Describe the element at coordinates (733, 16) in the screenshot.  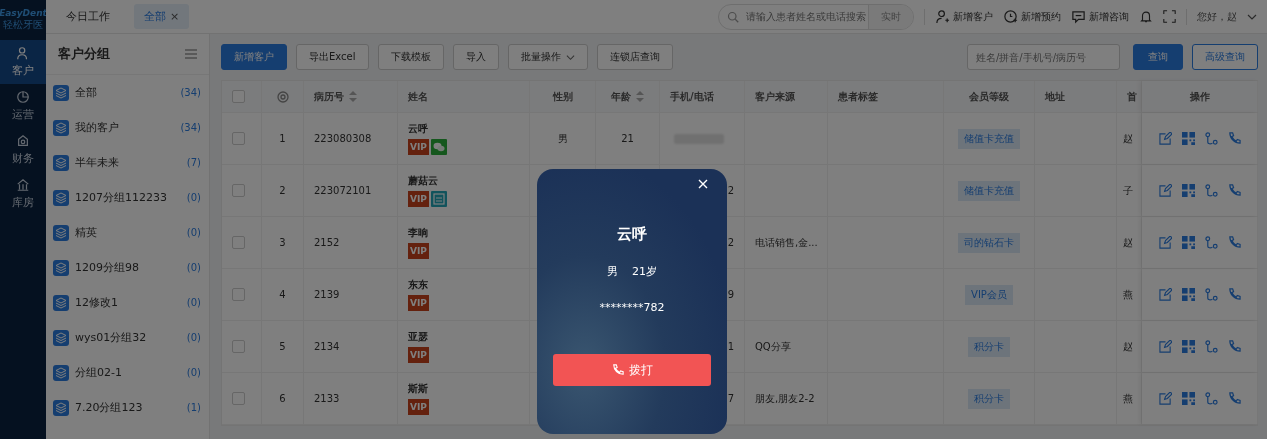
I see `search-icon` at that location.